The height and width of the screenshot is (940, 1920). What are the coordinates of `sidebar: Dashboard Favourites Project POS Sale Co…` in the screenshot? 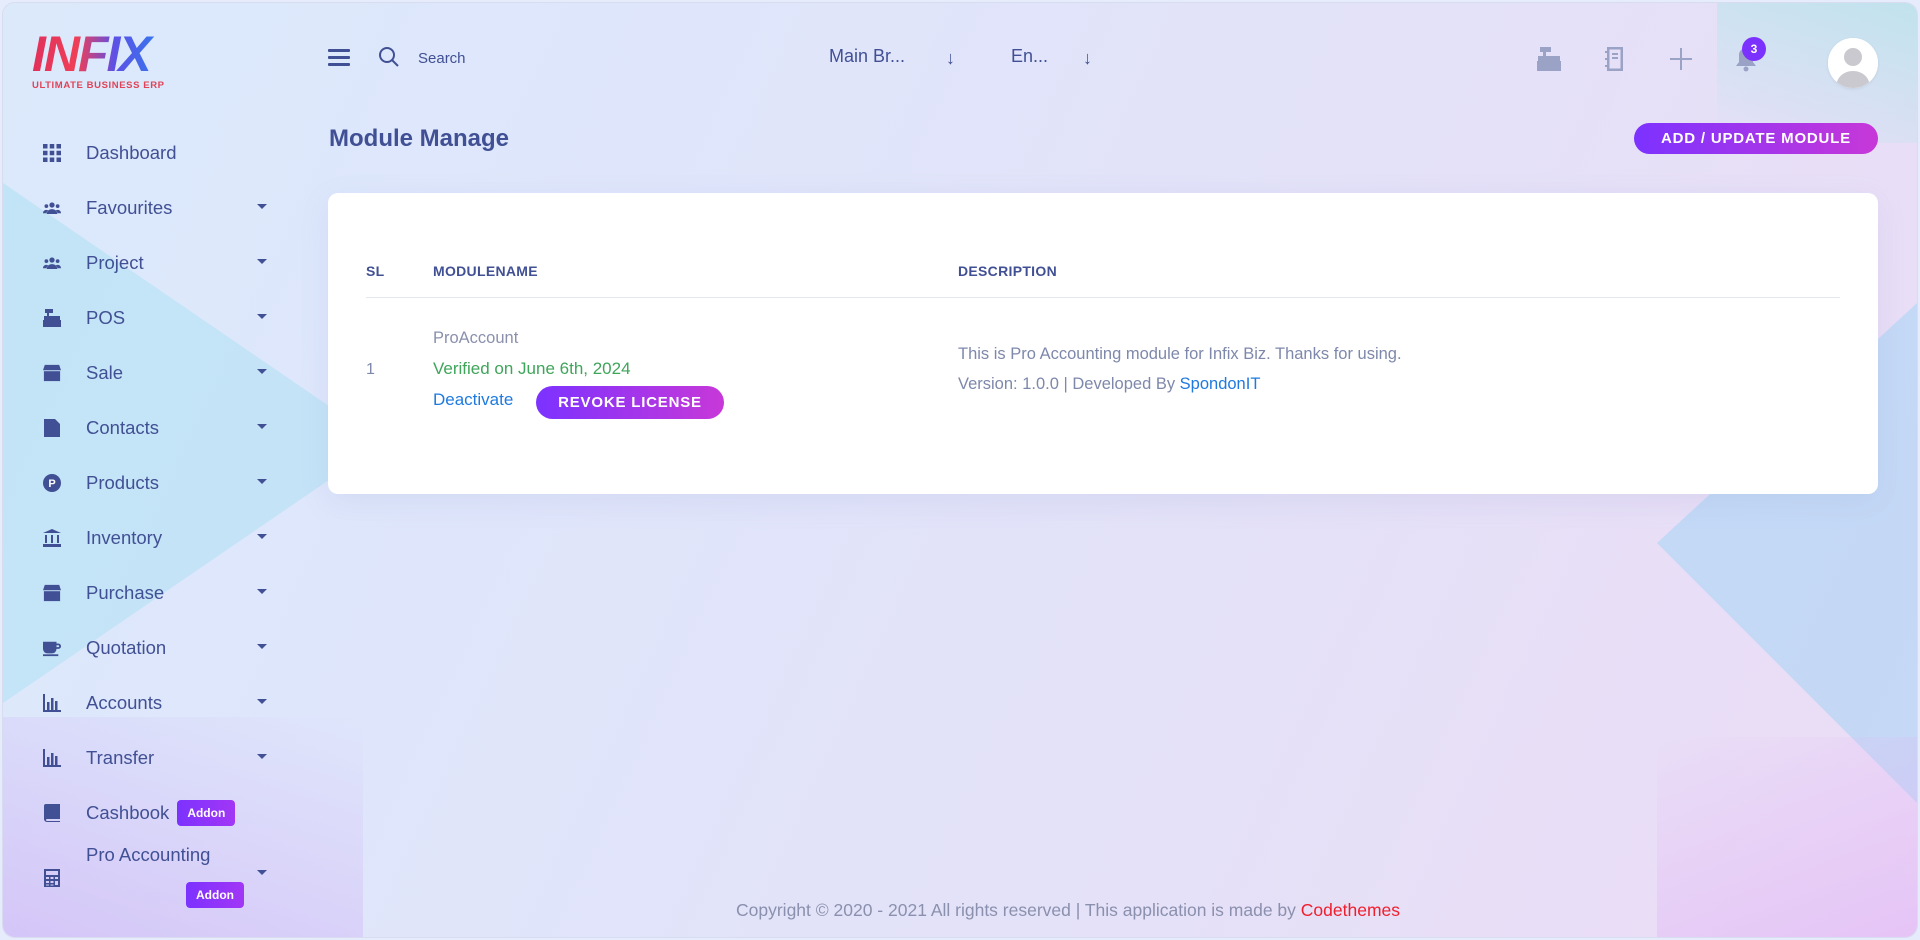 It's located at (160, 522).